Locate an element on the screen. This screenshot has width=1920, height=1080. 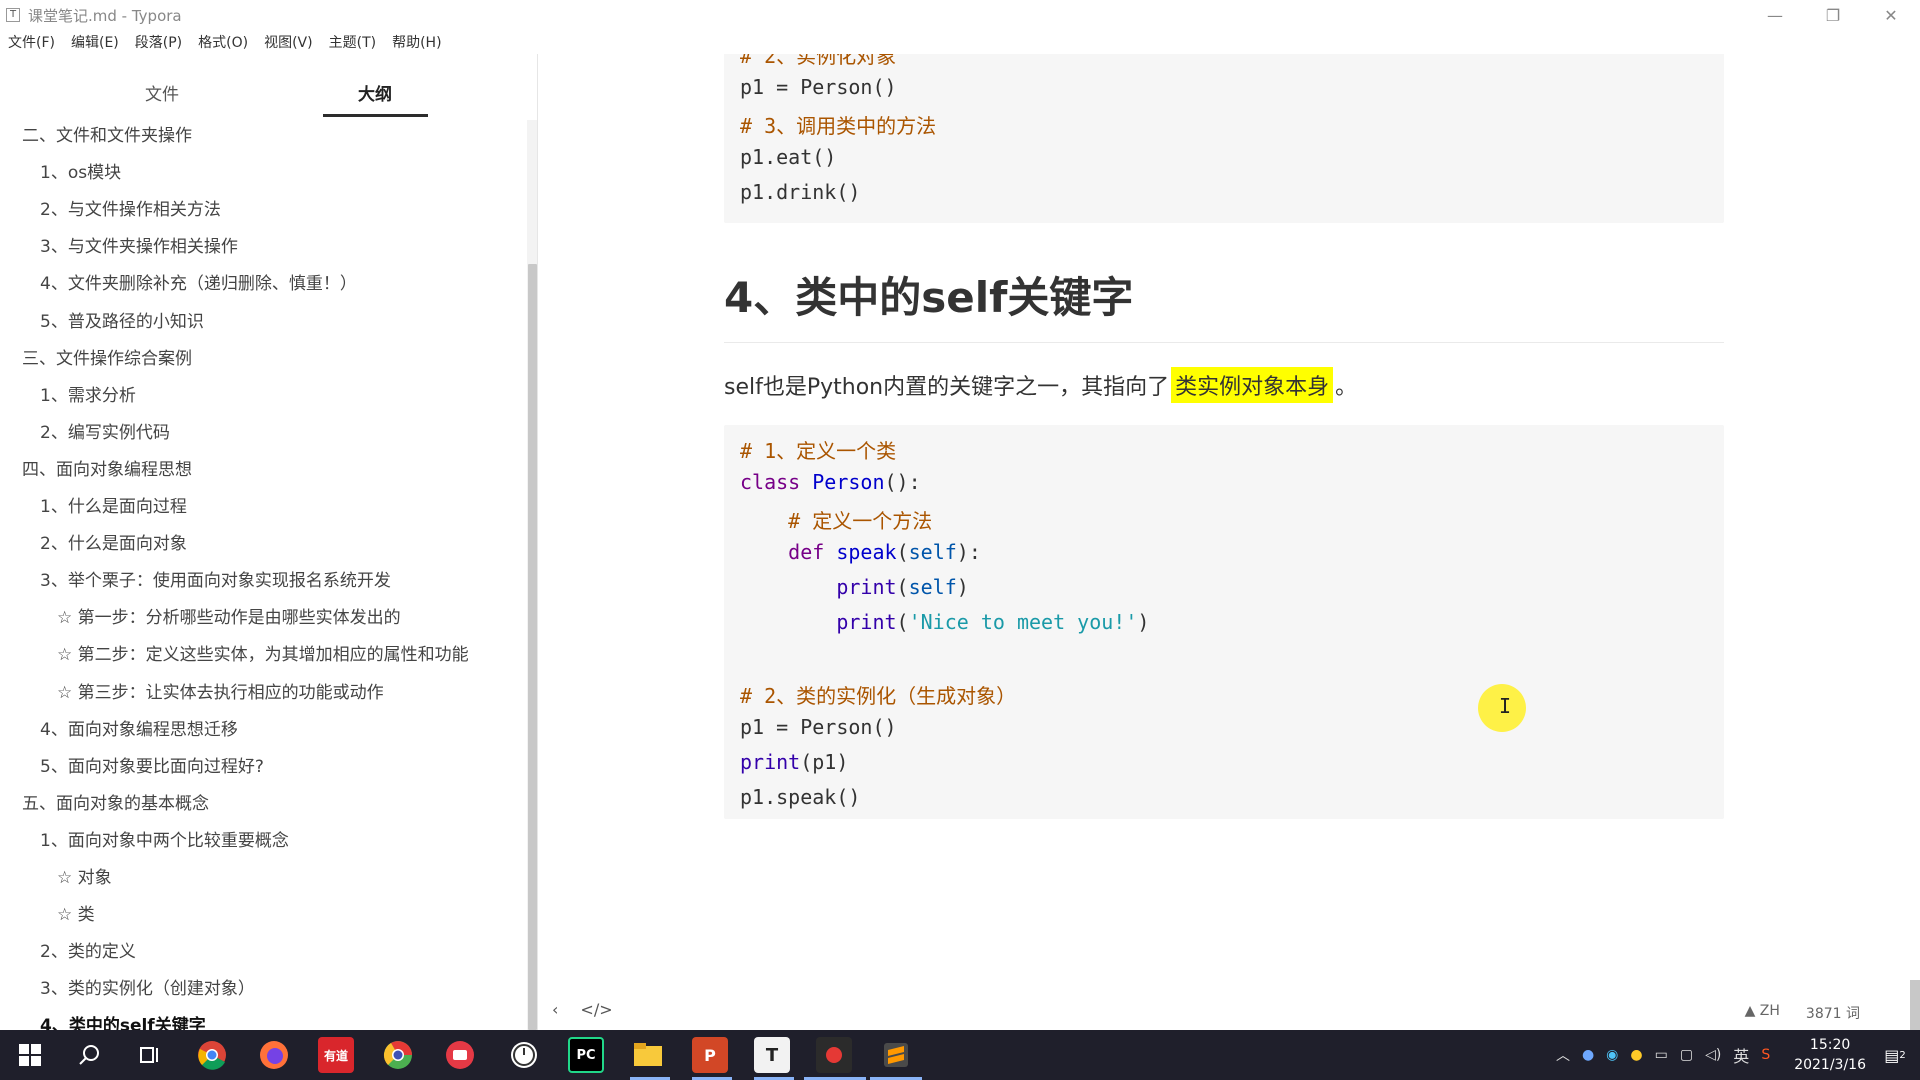
tray-app-icon: ◉ is located at coordinates (1612, 1055).